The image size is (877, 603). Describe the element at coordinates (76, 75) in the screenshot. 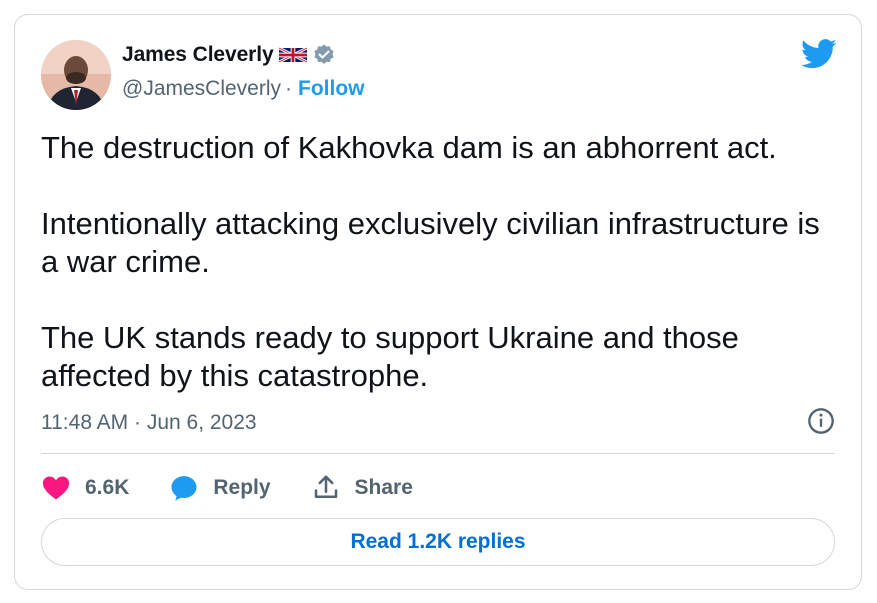

I see `avatar` at that location.